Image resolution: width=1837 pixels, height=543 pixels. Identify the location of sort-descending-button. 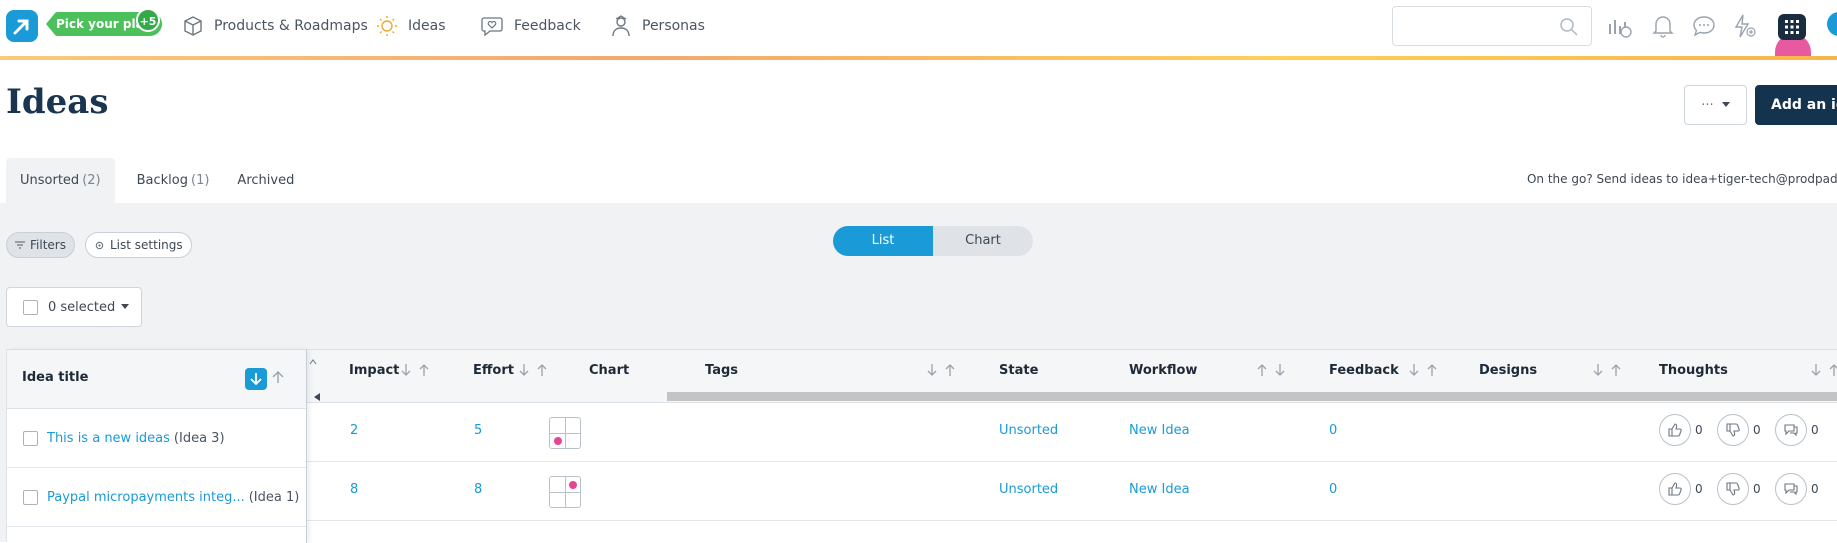
(256, 379).